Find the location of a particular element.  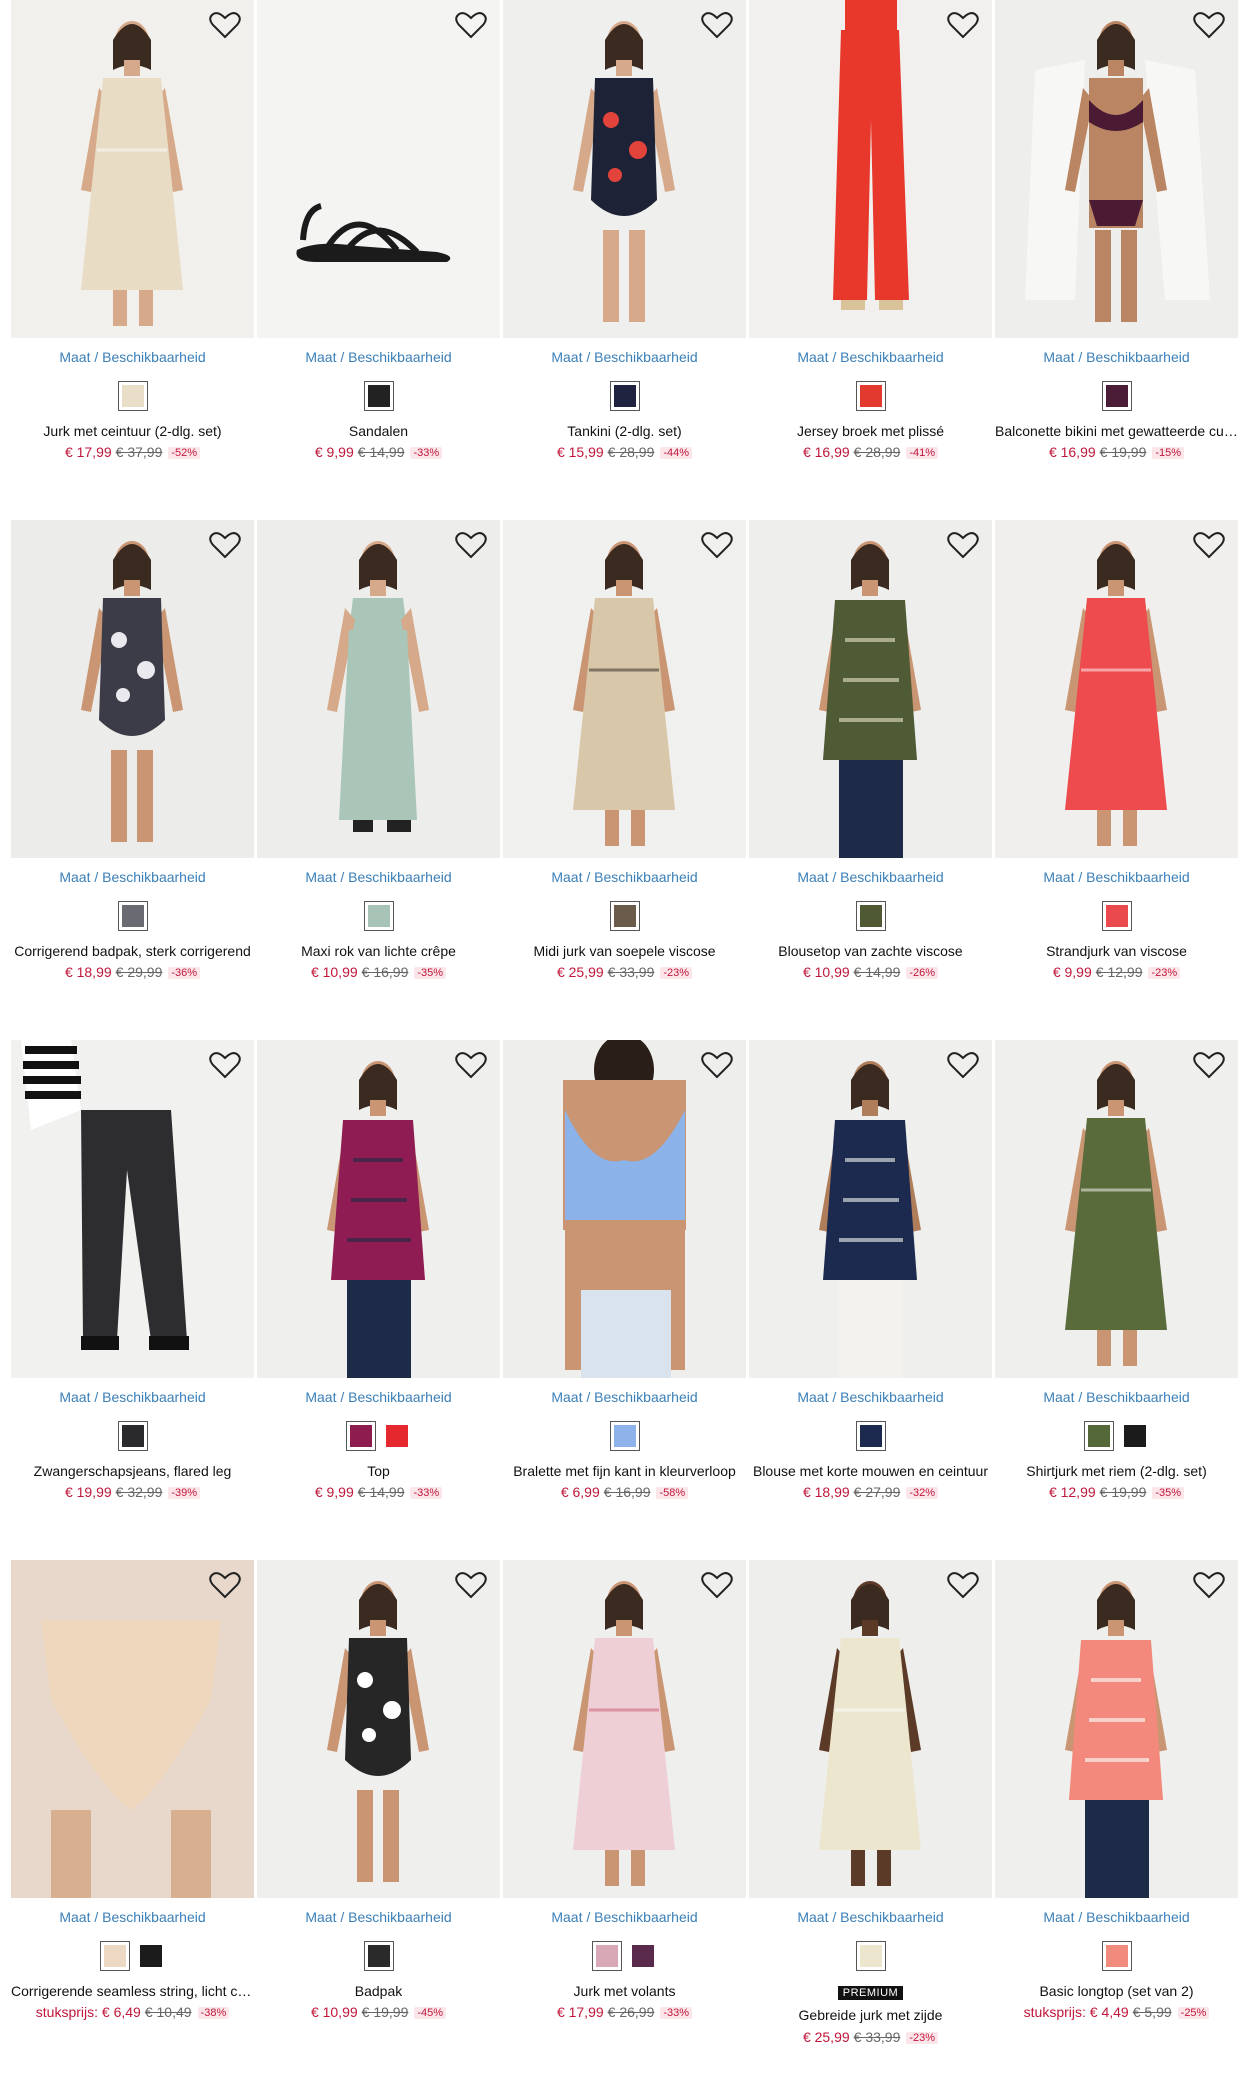

product-title: Corrigerend badpak, sterk corrigerend is located at coordinates (132, 951).